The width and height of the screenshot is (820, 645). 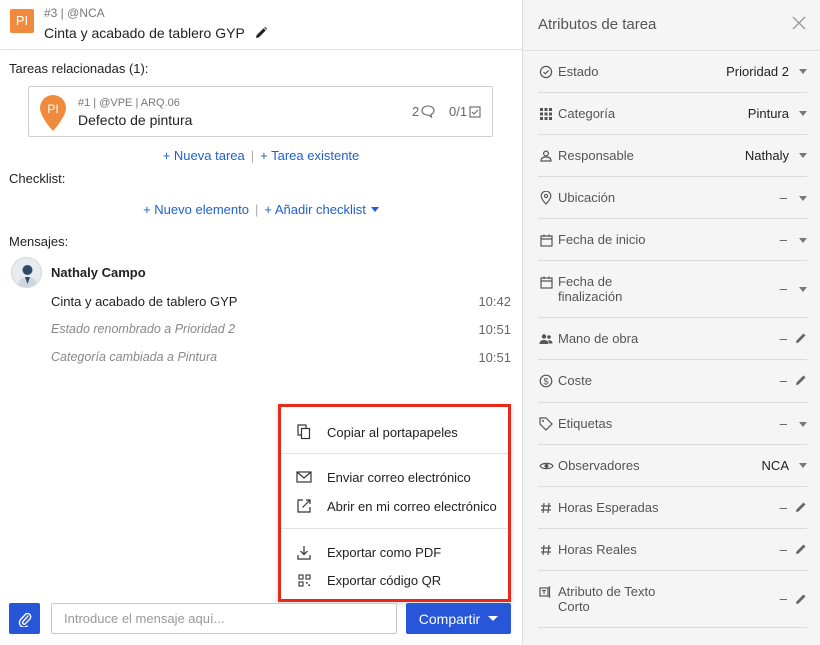 I want to click on add-checklist-link: + Añadir checklist, so click(x=321, y=209).